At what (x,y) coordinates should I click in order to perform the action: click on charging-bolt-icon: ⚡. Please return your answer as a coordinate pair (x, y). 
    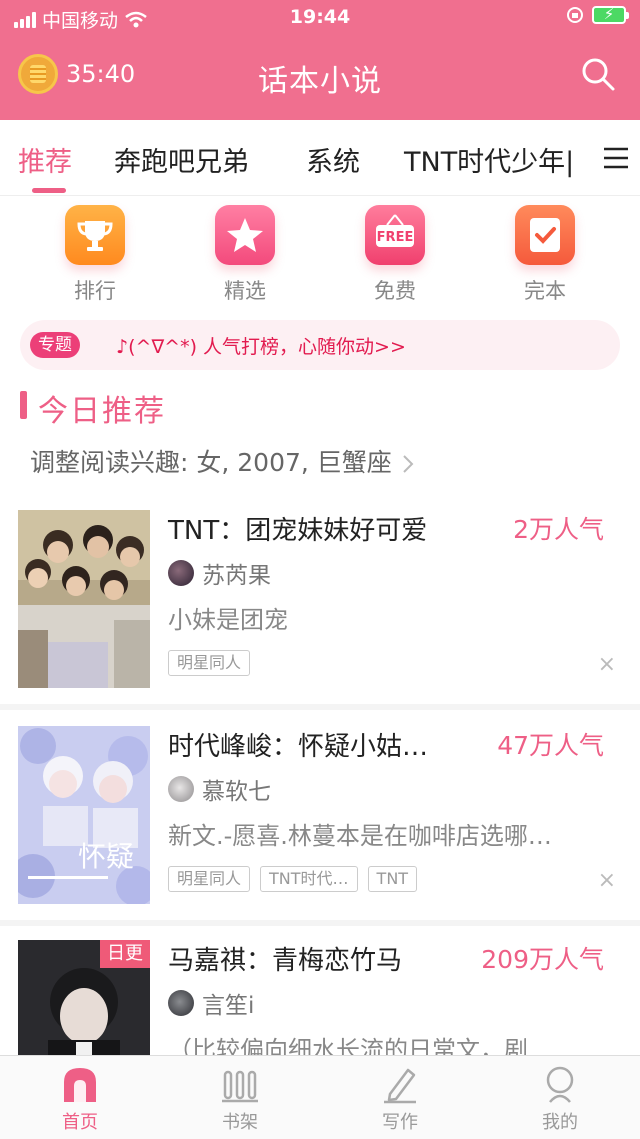
    Looking at the image, I should click on (609, 14).